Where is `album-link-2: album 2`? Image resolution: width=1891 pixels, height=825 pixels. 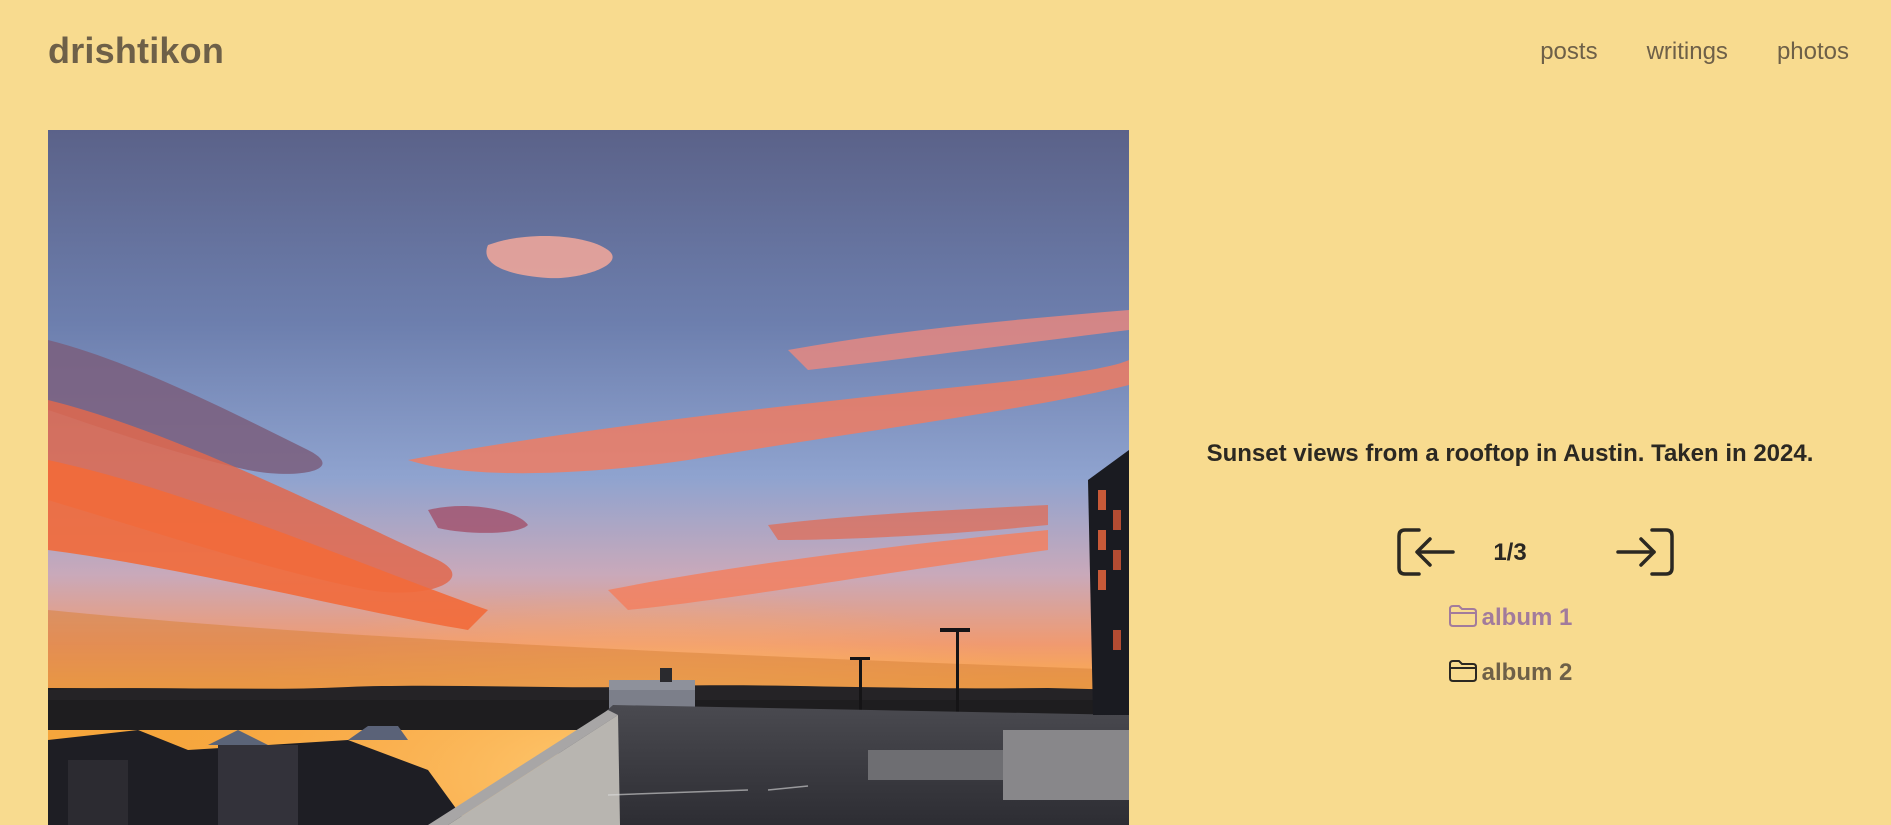 album-link-2: album 2 is located at coordinates (1510, 673).